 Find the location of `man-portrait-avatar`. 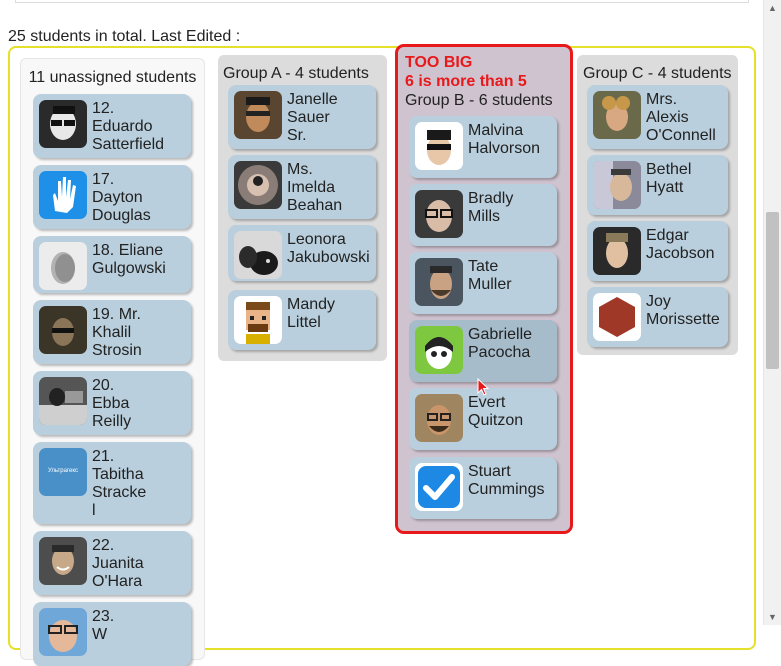

man-portrait-avatar is located at coordinates (258, 115).